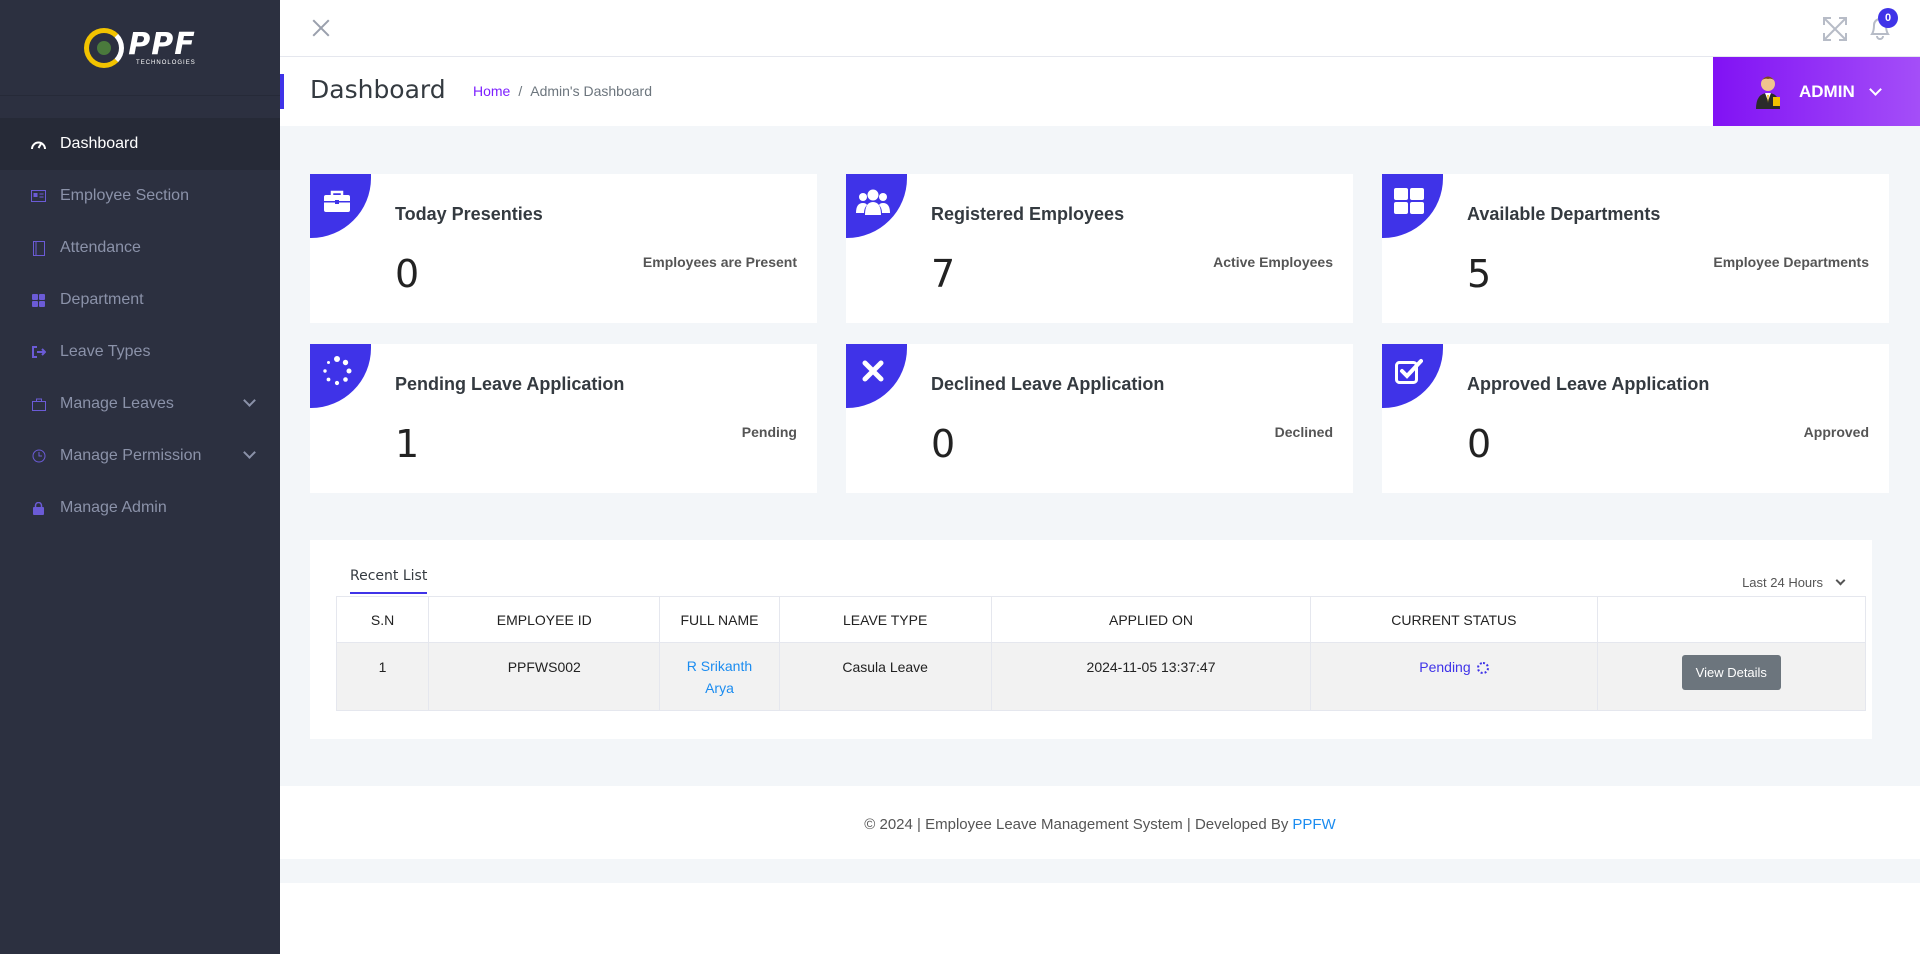  Describe the element at coordinates (1836, 432) in the screenshot. I see `card-subtitle: Approved` at that location.